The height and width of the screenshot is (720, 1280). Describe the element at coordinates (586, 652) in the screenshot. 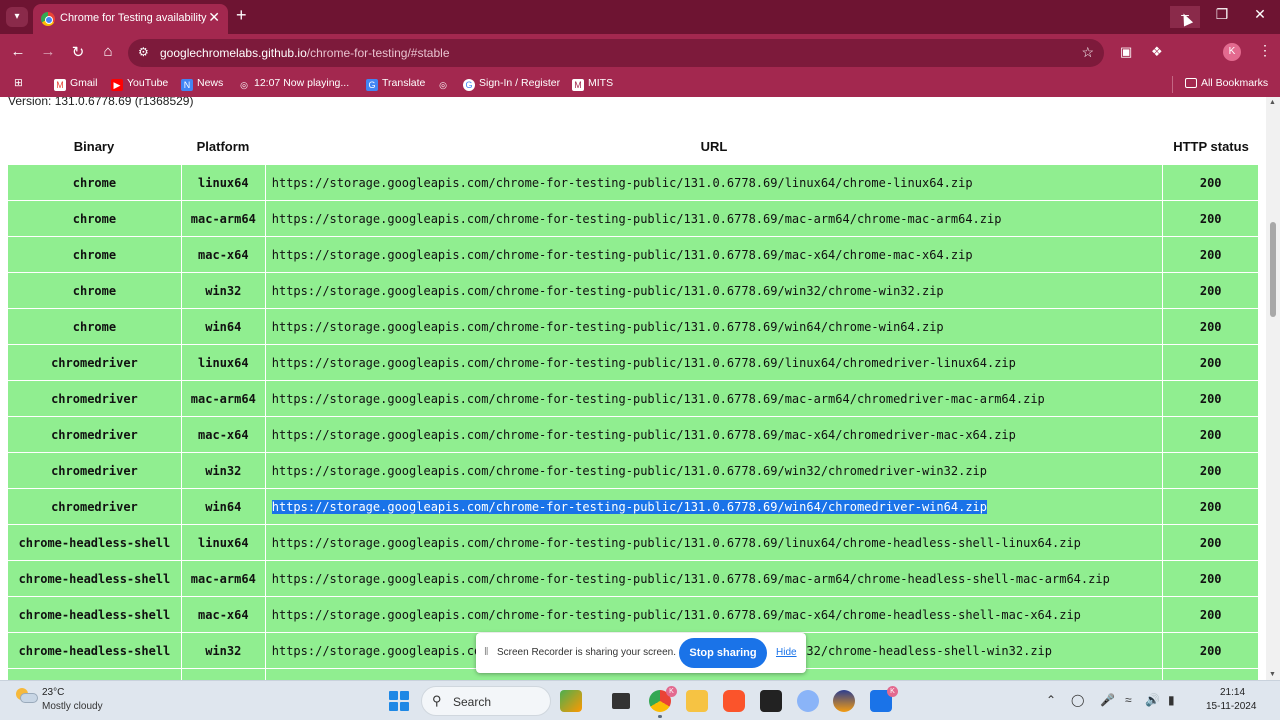

I see `sharing-message: Screen Recorder is sharing your screen.` at that location.